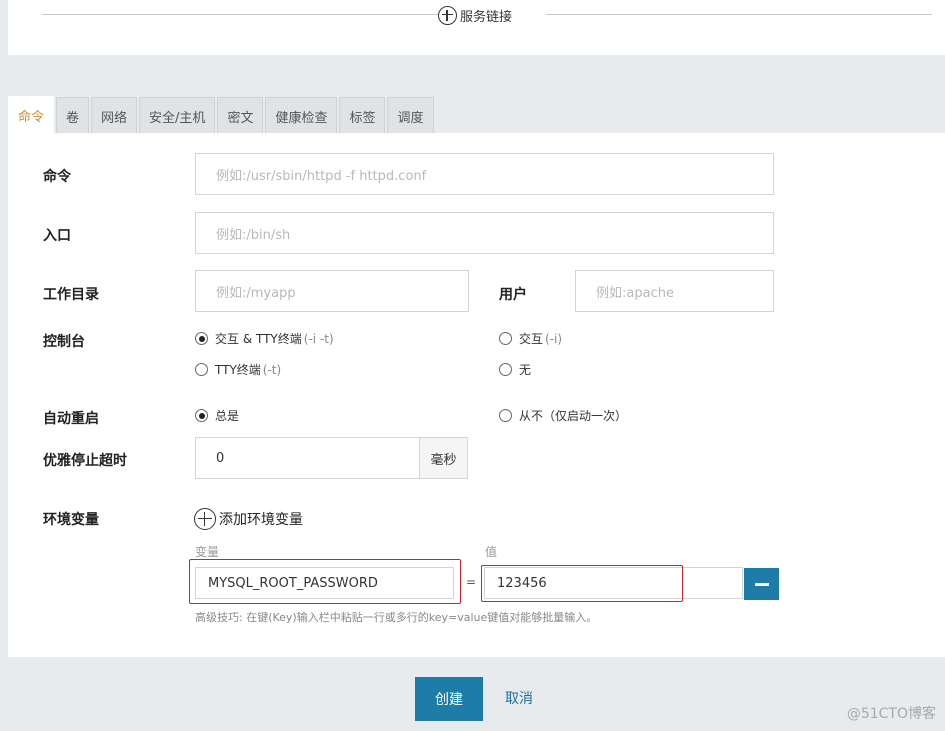 The width and height of the screenshot is (945, 731). Describe the element at coordinates (635, 293) in the screenshot. I see `user-placeholder: 例如:apache` at that location.